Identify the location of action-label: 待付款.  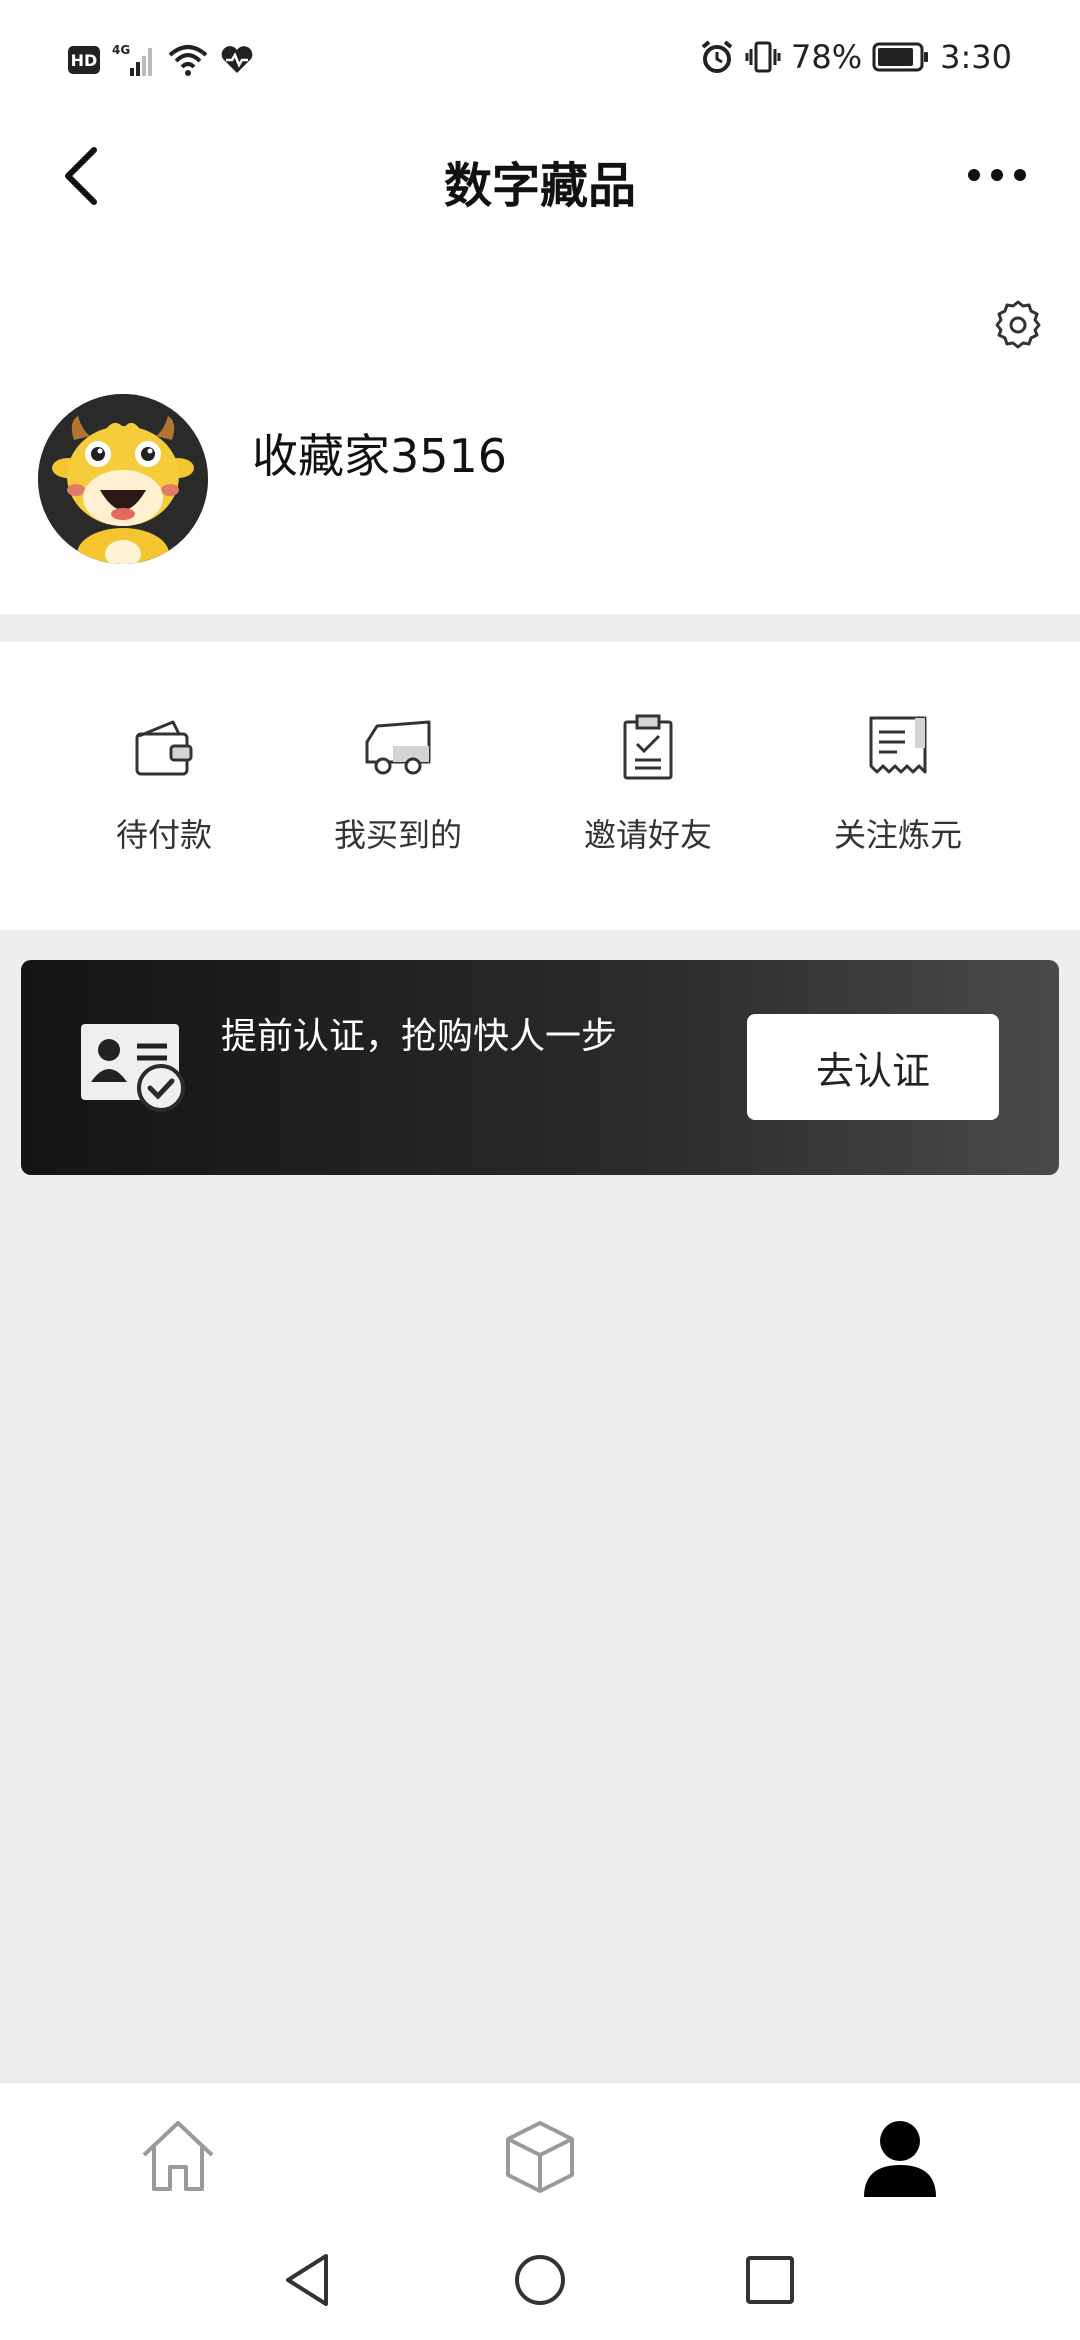
(163, 835).